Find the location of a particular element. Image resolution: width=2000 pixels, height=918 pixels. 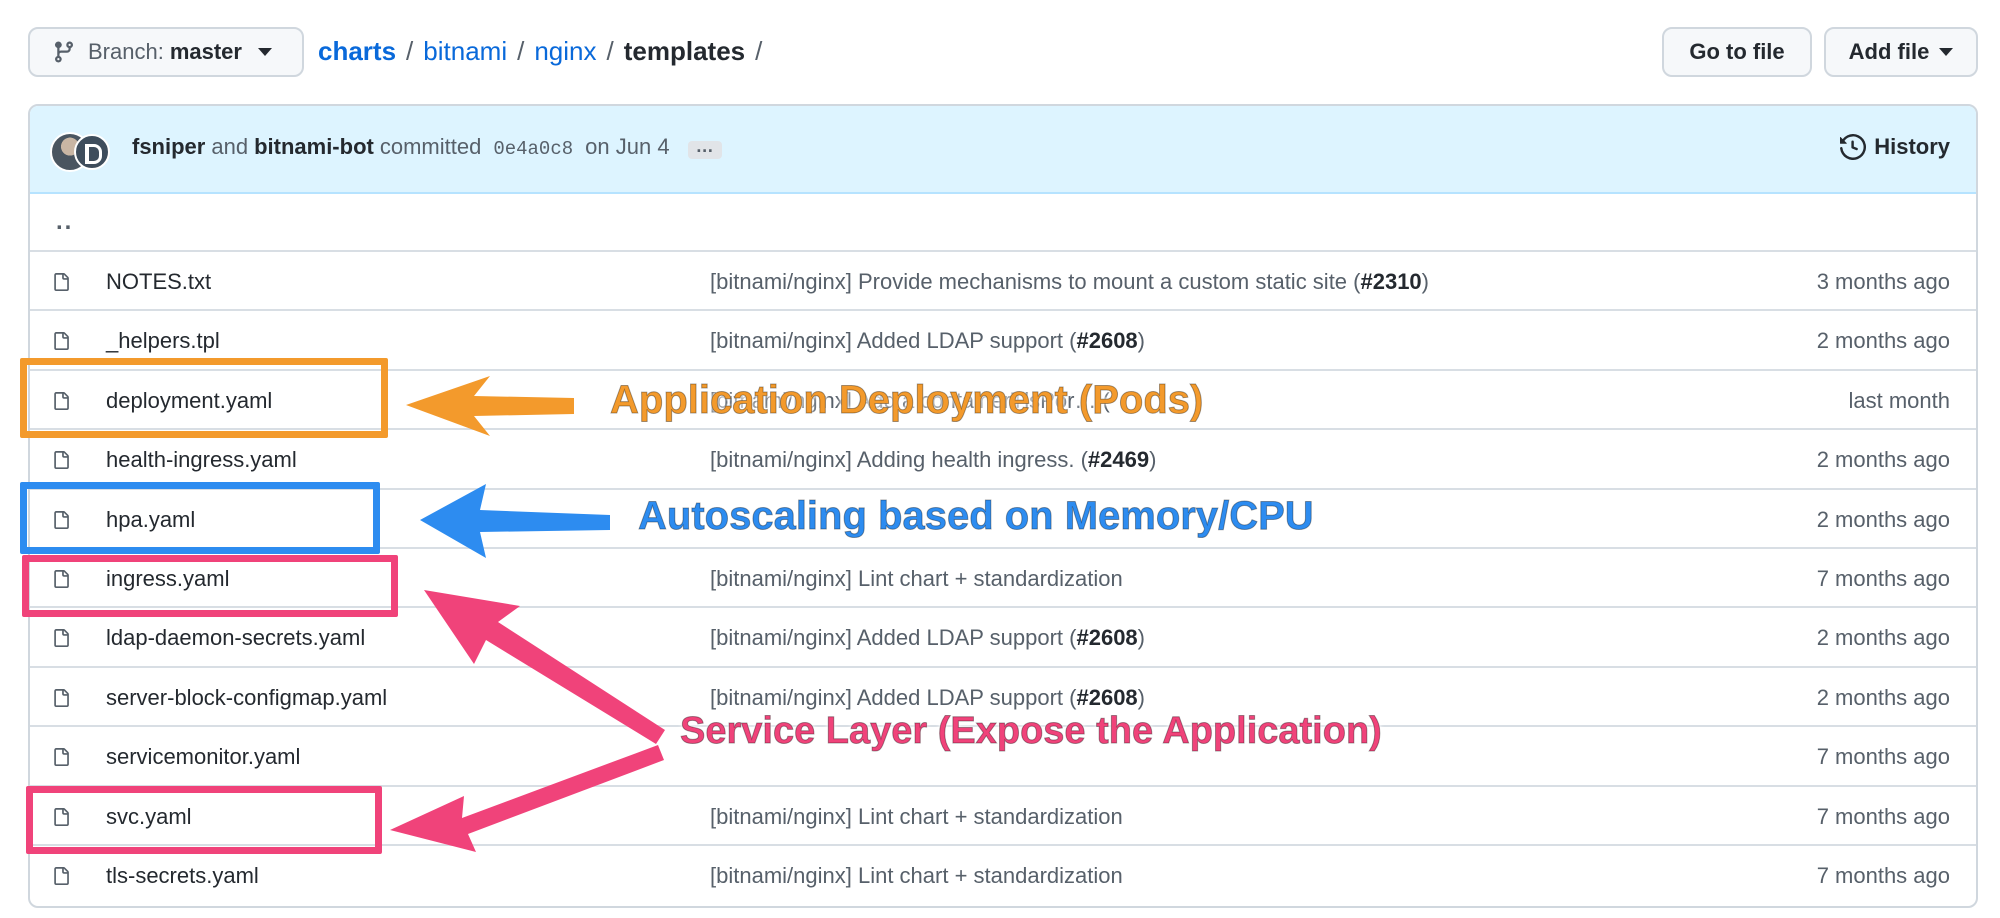

file-name-link: NOTES.txt is located at coordinates (158, 282).